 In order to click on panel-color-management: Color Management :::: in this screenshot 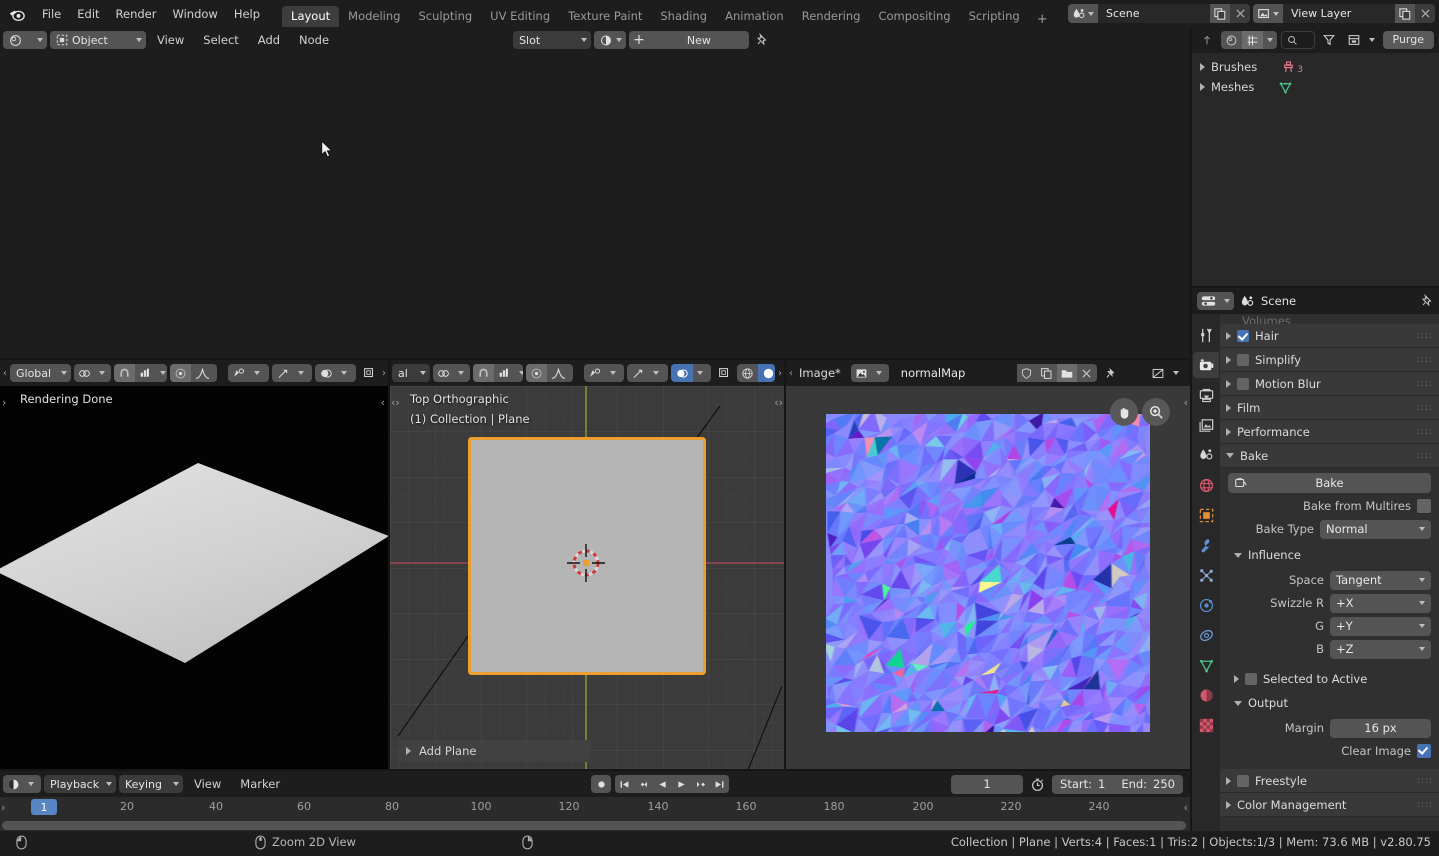, I will do `click(1329, 805)`.